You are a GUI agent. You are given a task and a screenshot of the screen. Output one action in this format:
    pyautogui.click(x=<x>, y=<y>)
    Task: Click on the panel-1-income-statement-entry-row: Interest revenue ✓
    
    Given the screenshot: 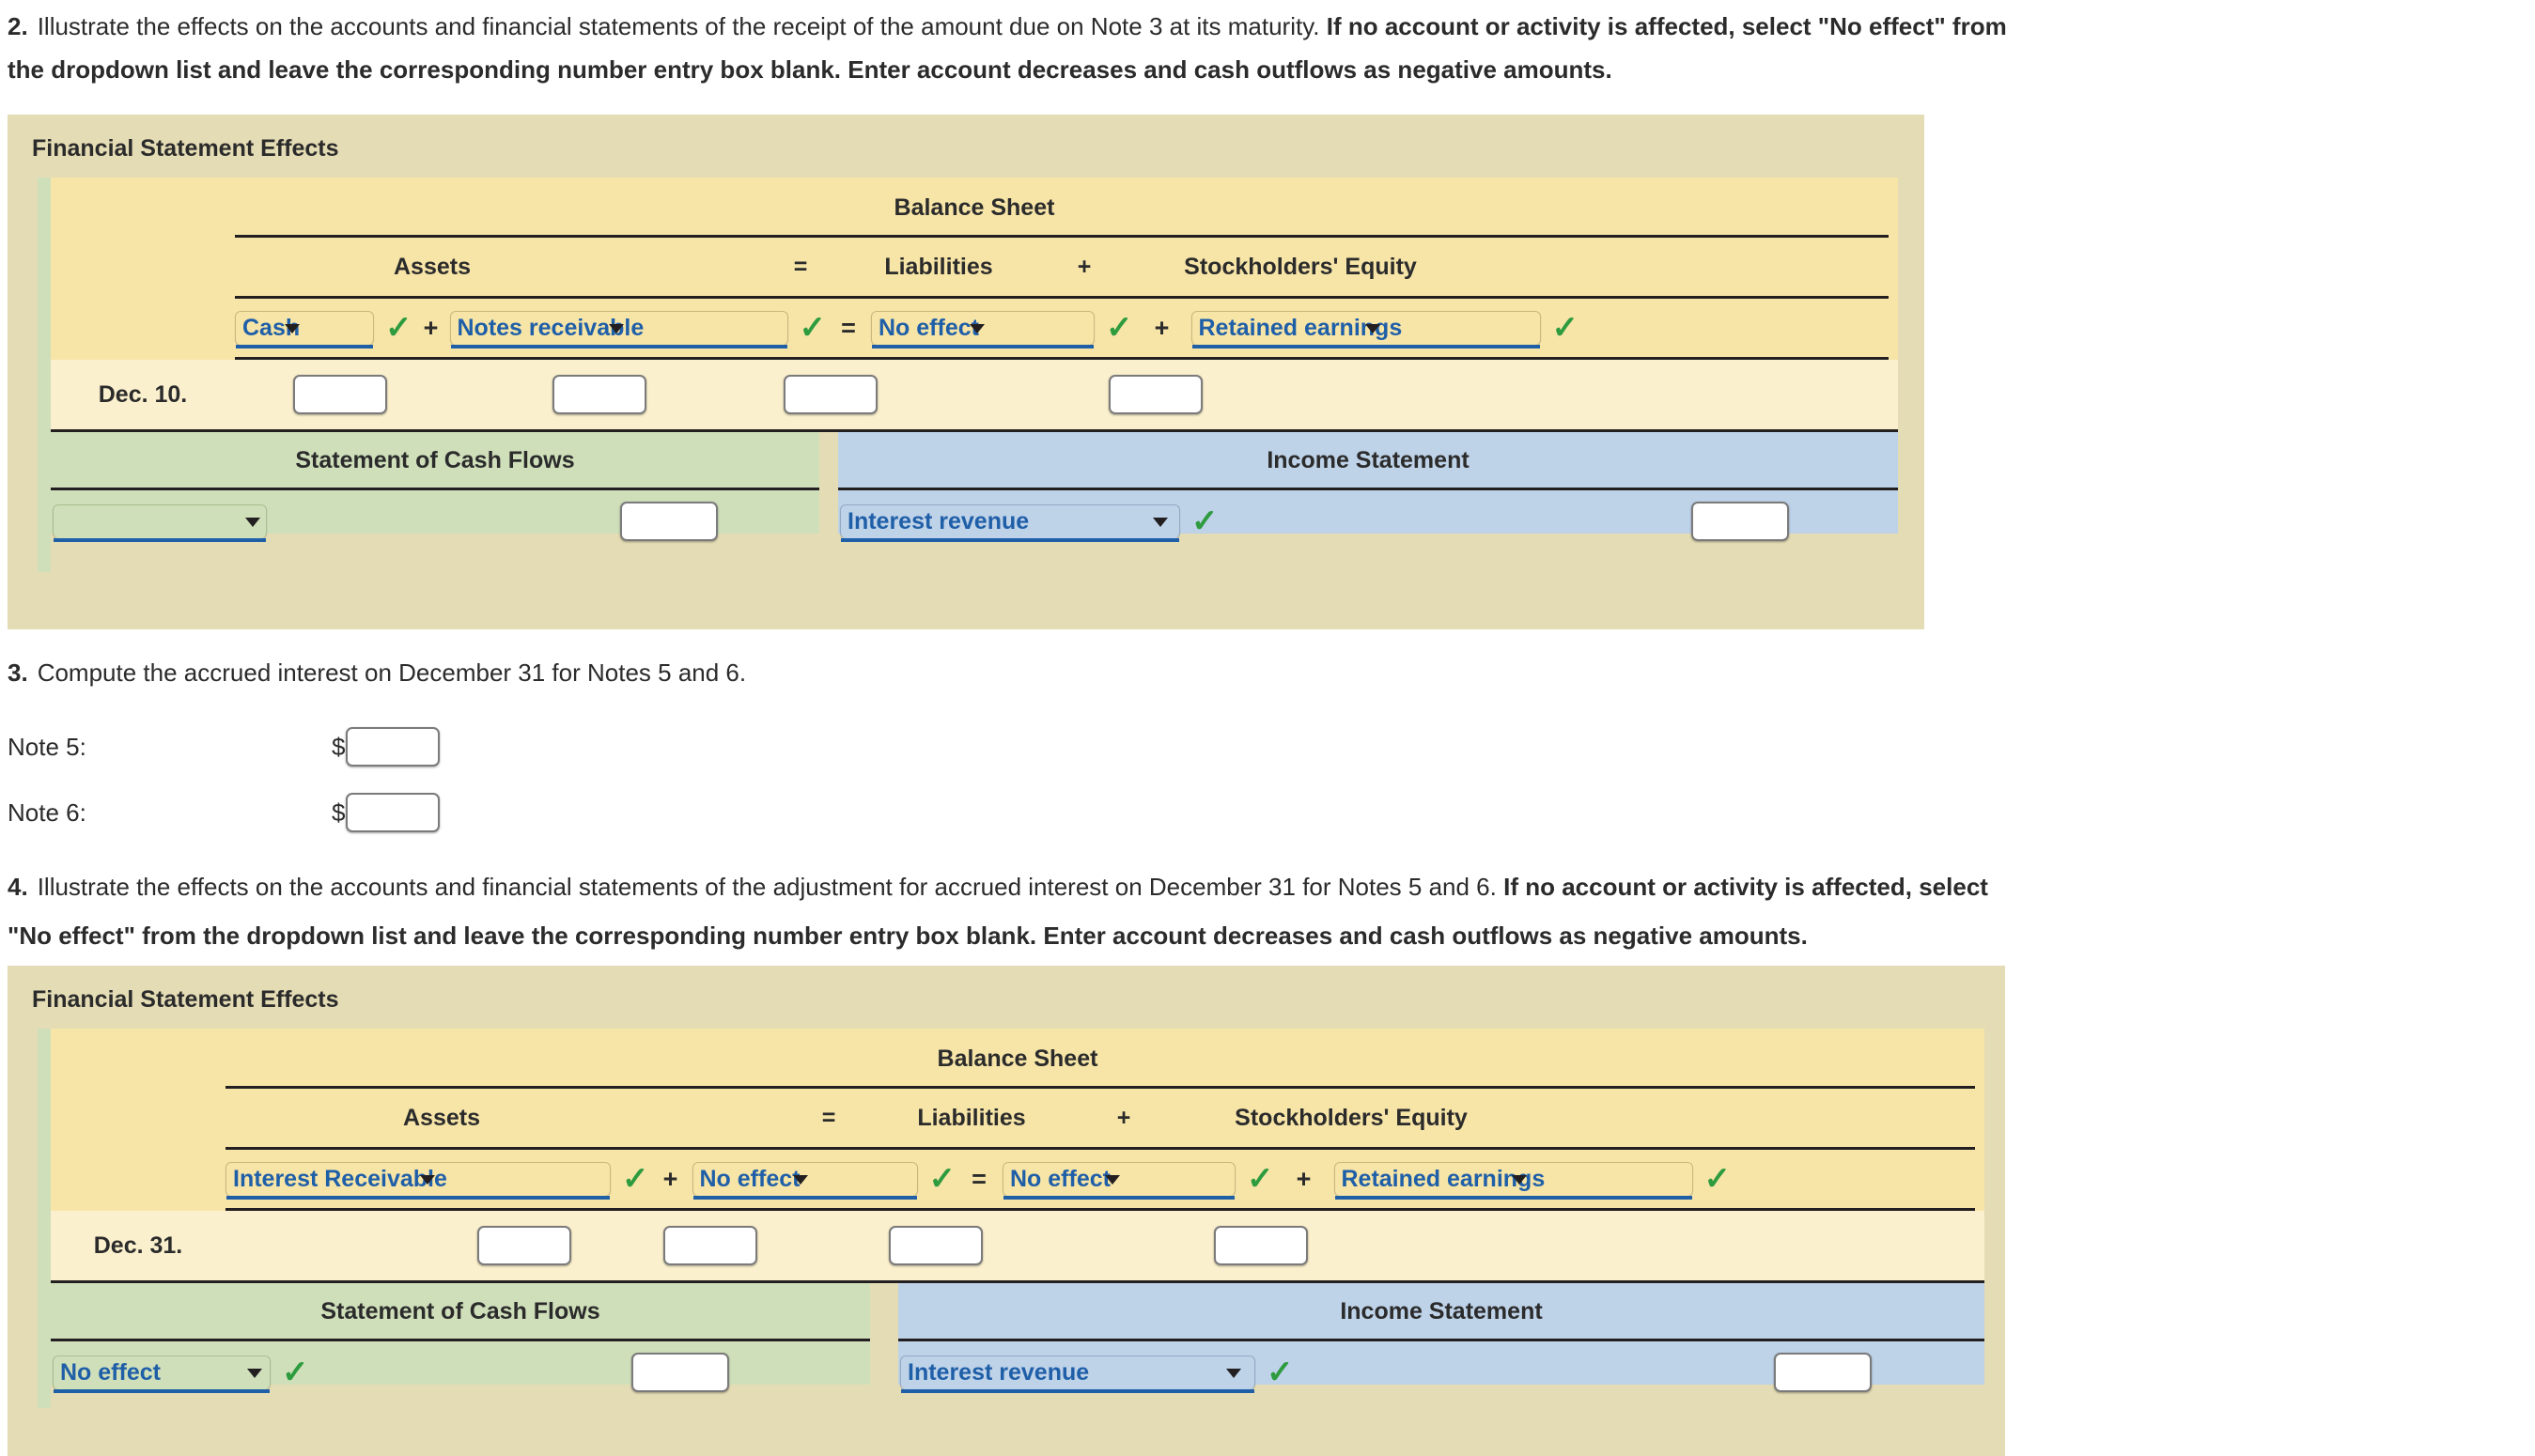 What is the action you would take?
    pyautogui.click(x=1368, y=521)
    